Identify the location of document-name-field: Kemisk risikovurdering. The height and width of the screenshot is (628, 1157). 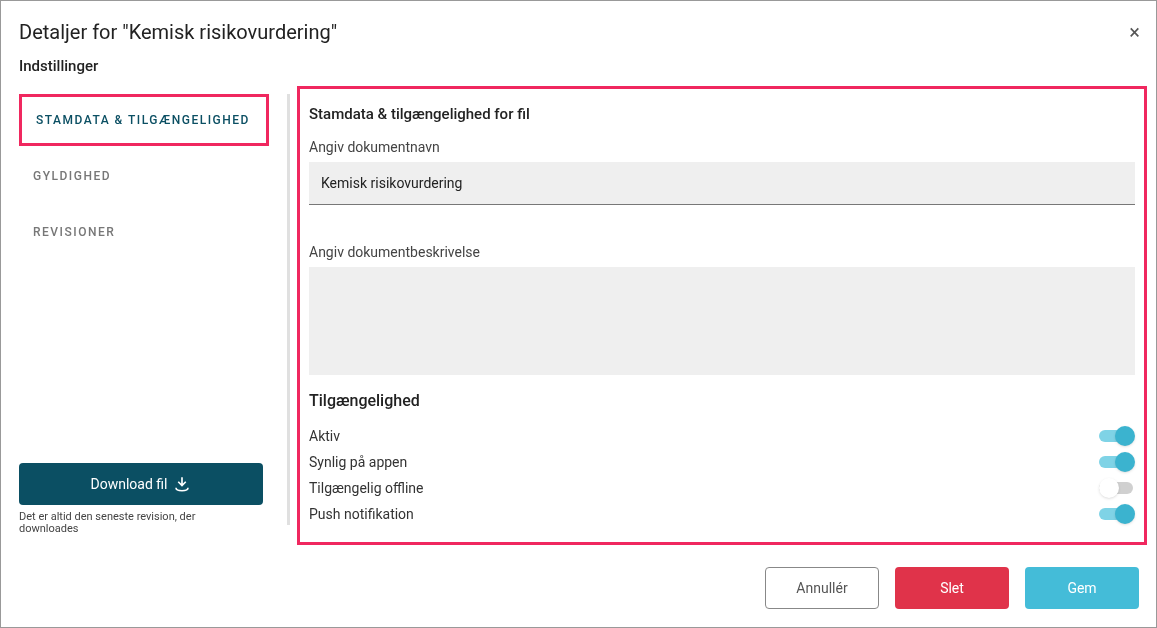
(722, 183).